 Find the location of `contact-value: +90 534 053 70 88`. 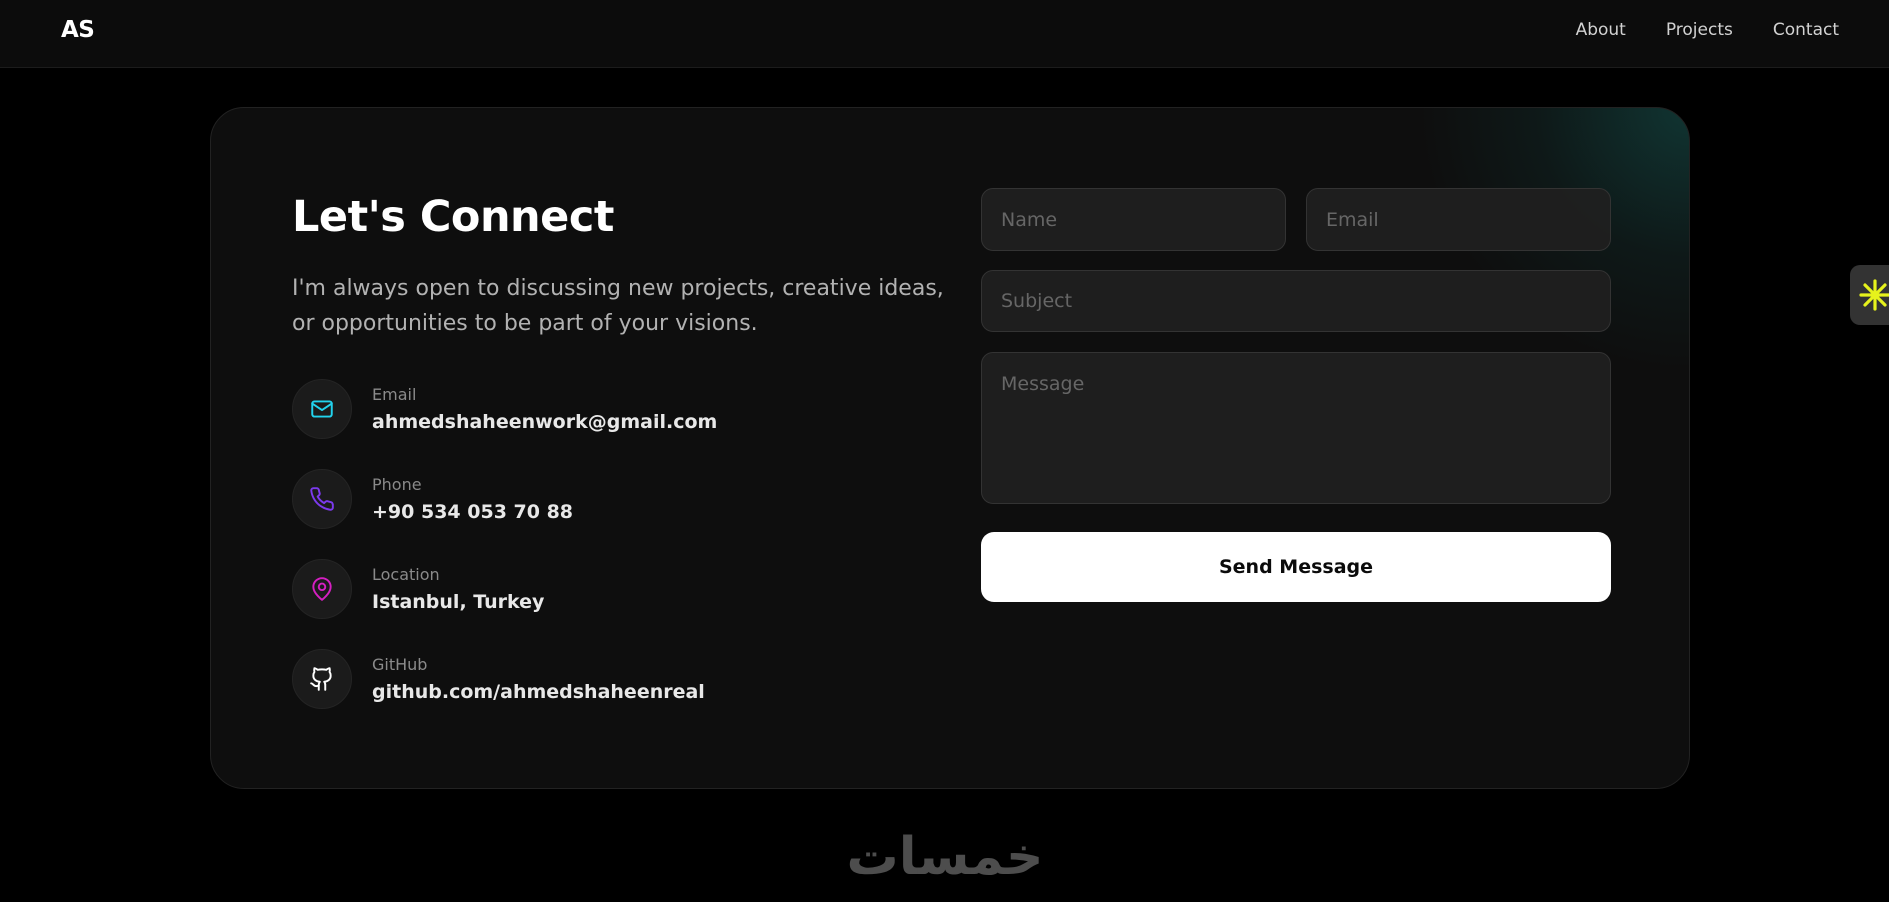

contact-value: +90 534 053 70 88 is located at coordinates (473, 512).